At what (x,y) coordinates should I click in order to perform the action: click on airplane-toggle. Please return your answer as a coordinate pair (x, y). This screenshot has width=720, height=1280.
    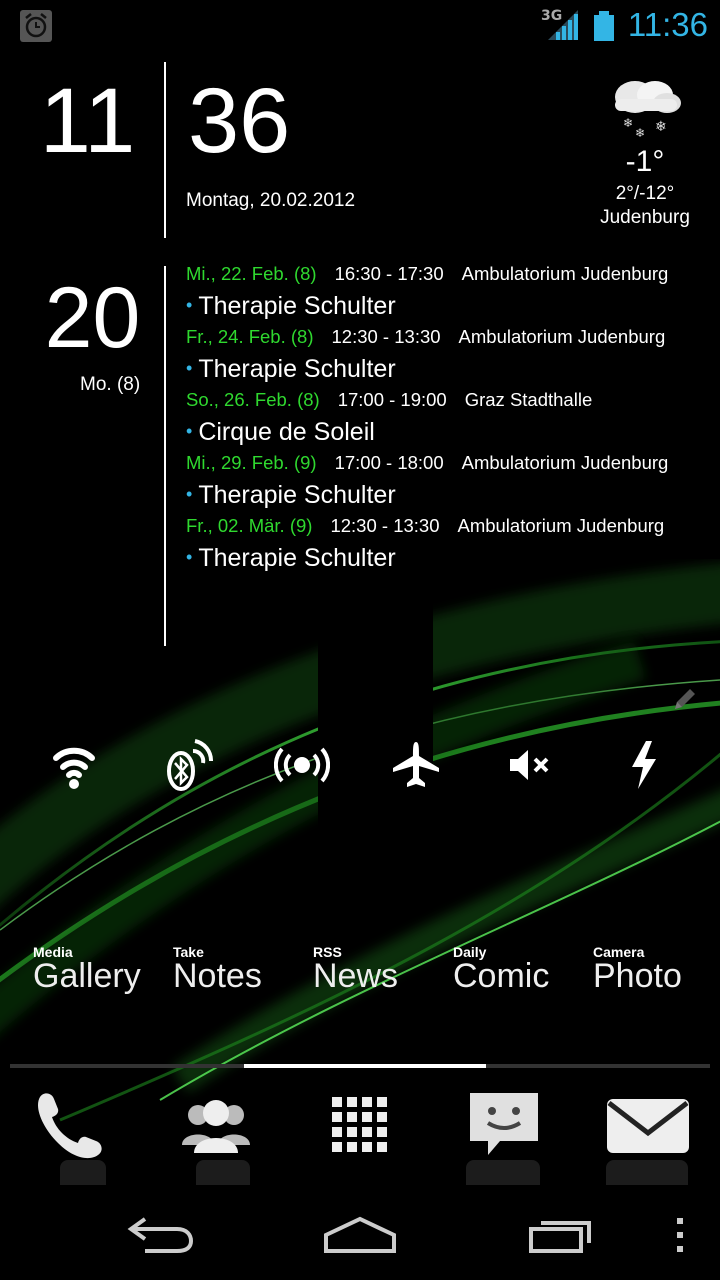
    Looking at the image, I should click on (416, 765).